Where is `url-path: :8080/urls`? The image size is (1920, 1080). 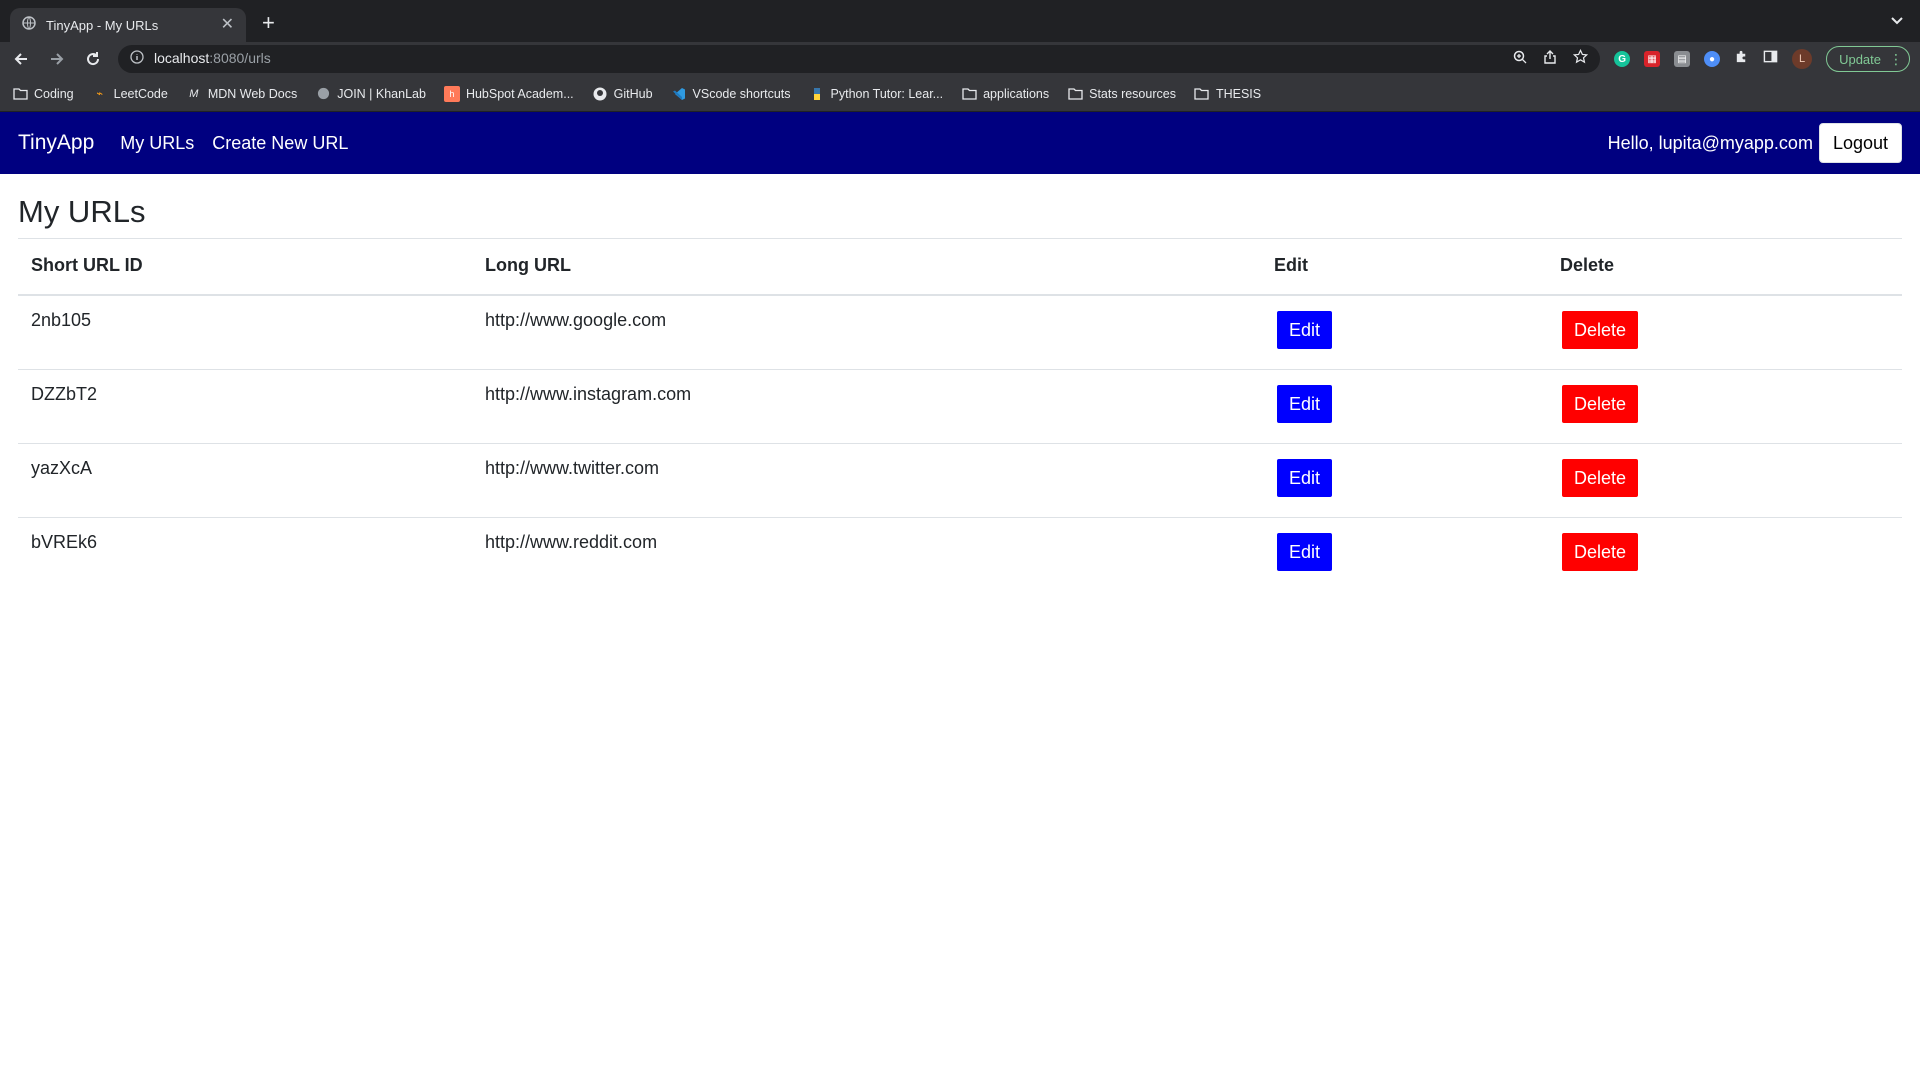 url-path: :8080/urls is located at coordinates (240, 58).